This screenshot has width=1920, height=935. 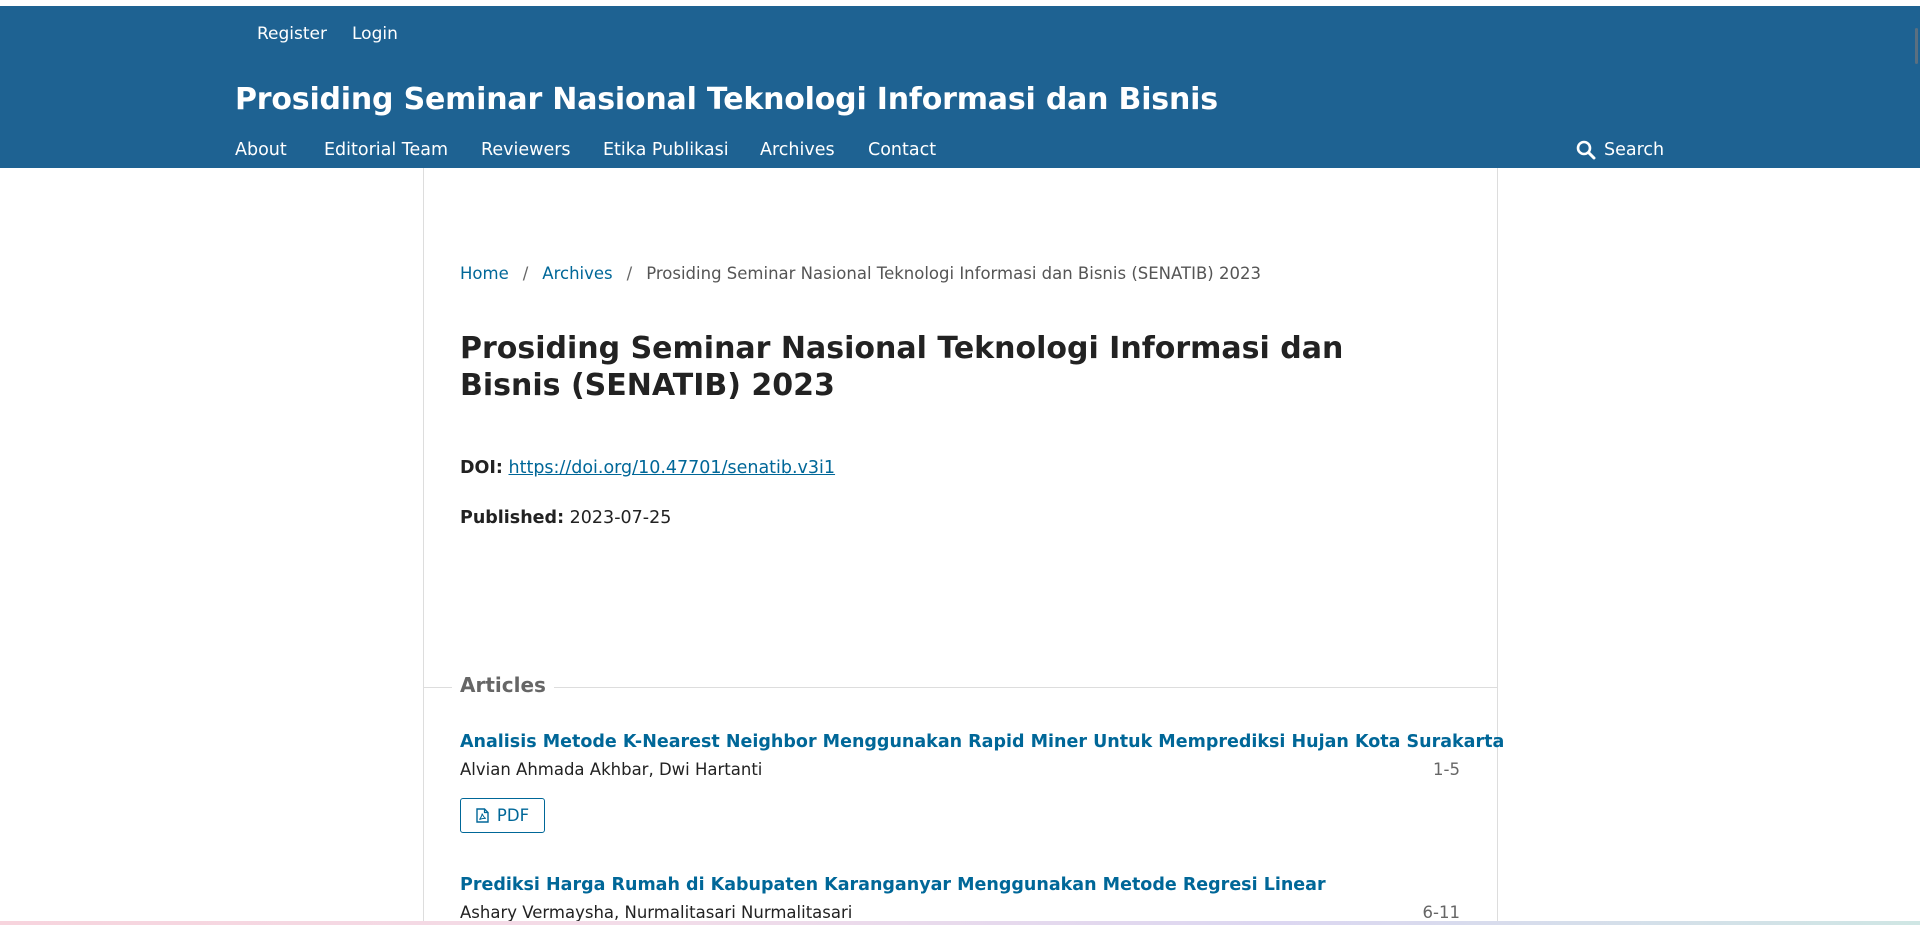 I want to click on section-title-articles: Articles, so click(x=503, y=685).